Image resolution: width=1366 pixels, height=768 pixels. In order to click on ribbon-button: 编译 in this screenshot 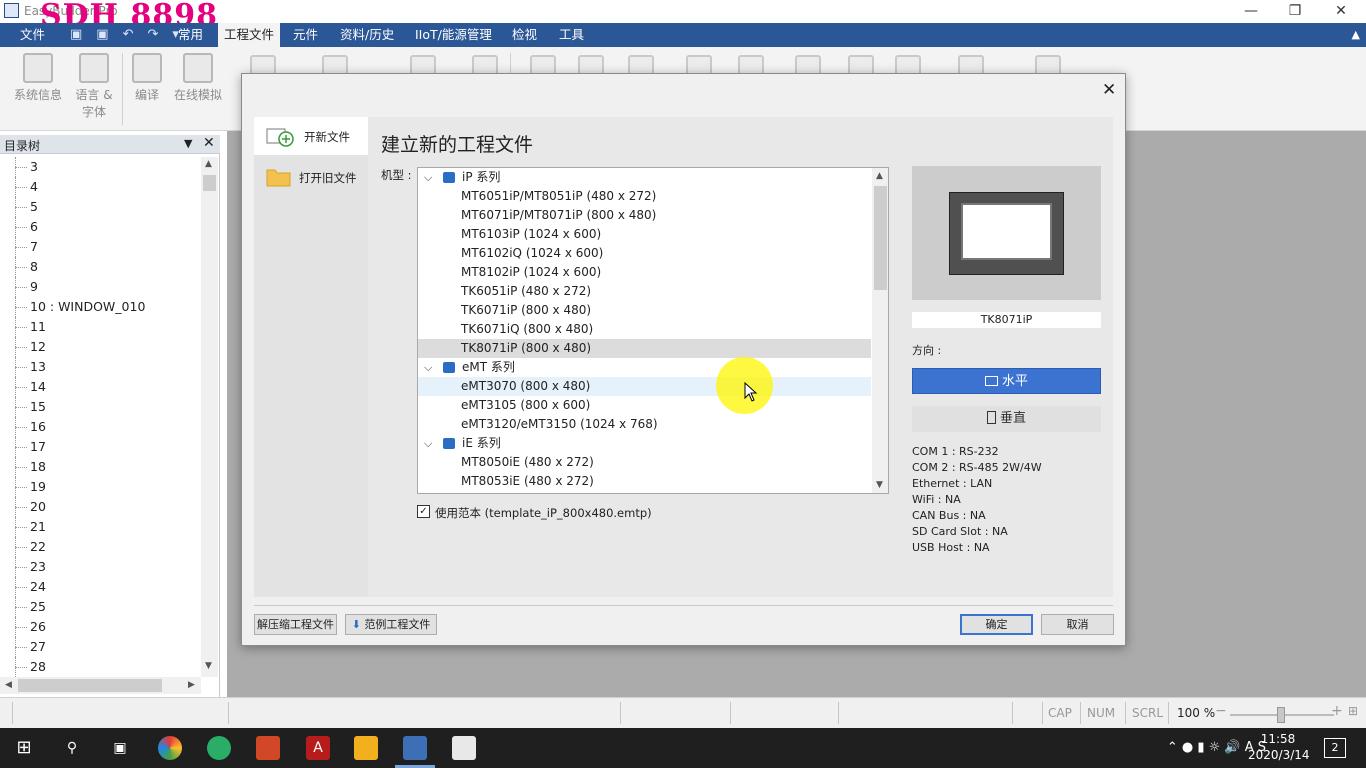, I will do `click(147, 78)`.